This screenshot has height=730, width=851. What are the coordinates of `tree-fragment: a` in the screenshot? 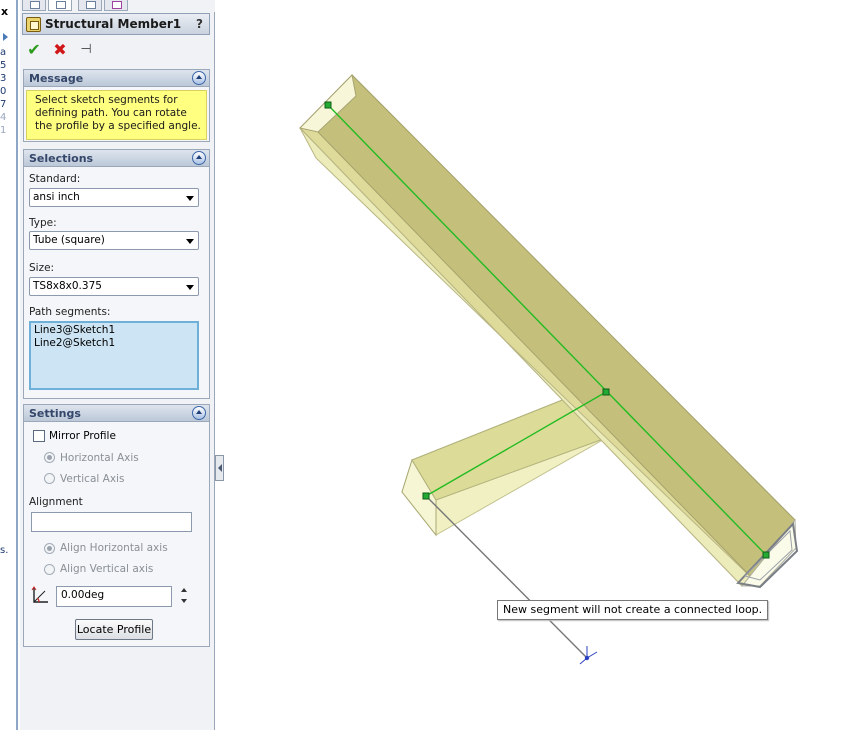 It's located at (3, 52).